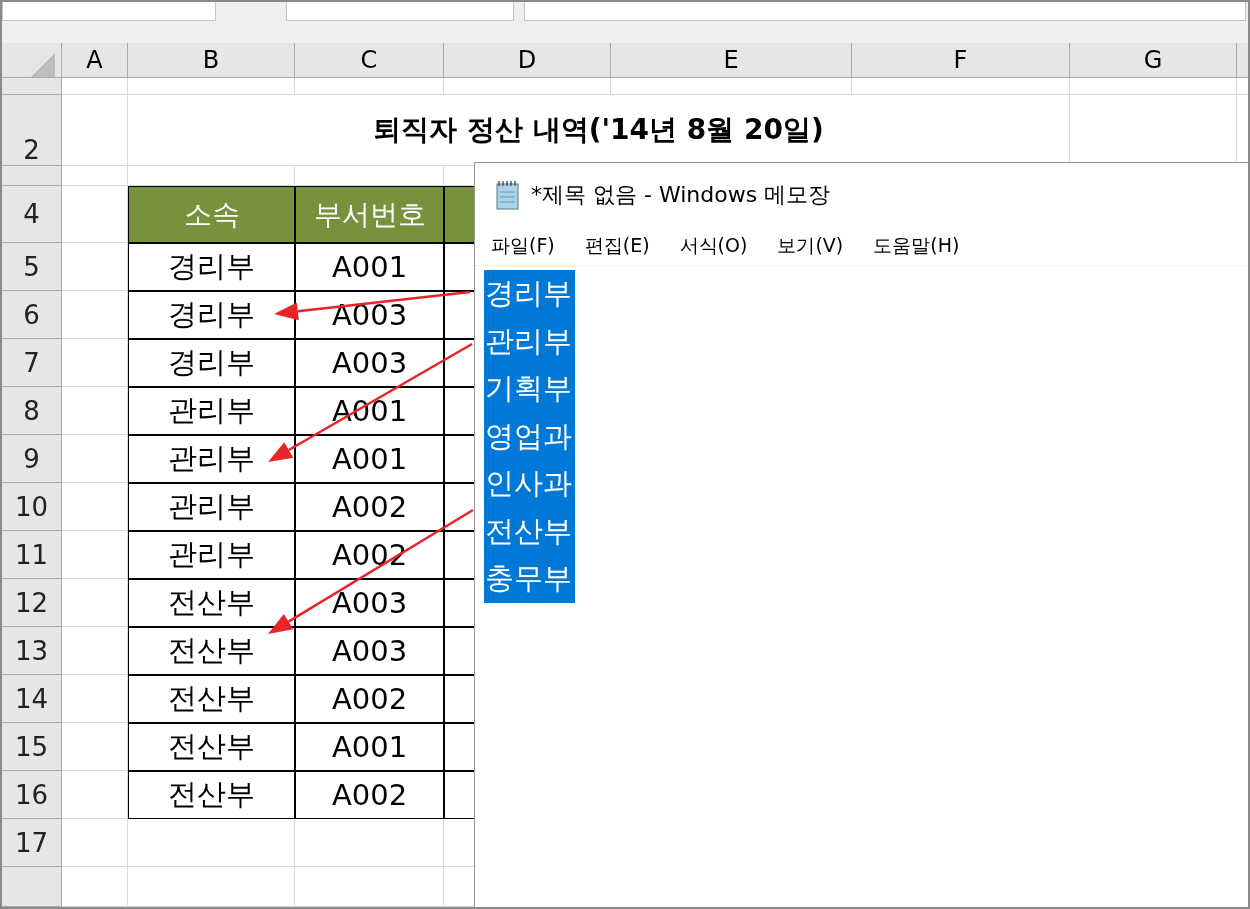 This screenshot has width=1250, height=909. I want to click on column-header: B, so click(211, 60).